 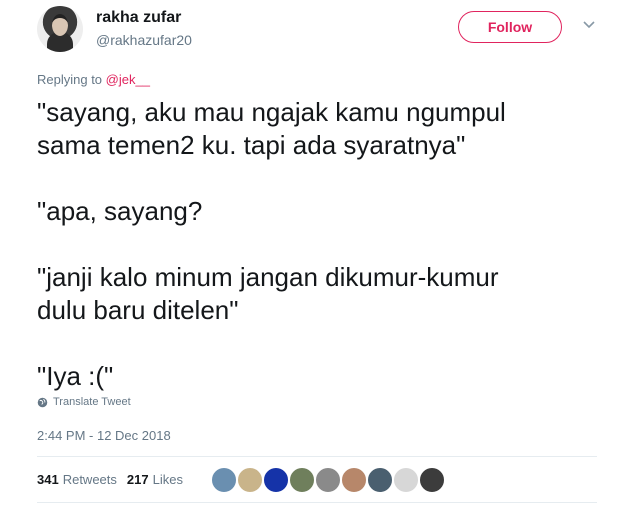 What do you see at coordinates (75, 376) in the screenshot?
I see `tweet-line: "Iya :("` at bounding box center [75, 376].